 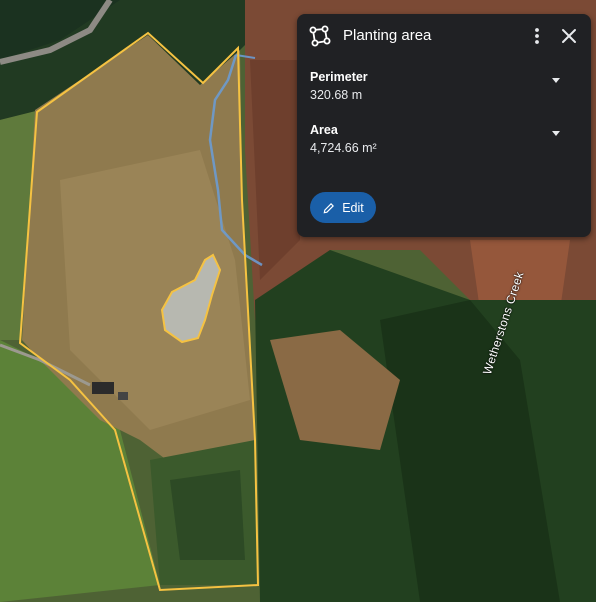 I want to click on panel-header: Planting area, so click(x=444, y=36).